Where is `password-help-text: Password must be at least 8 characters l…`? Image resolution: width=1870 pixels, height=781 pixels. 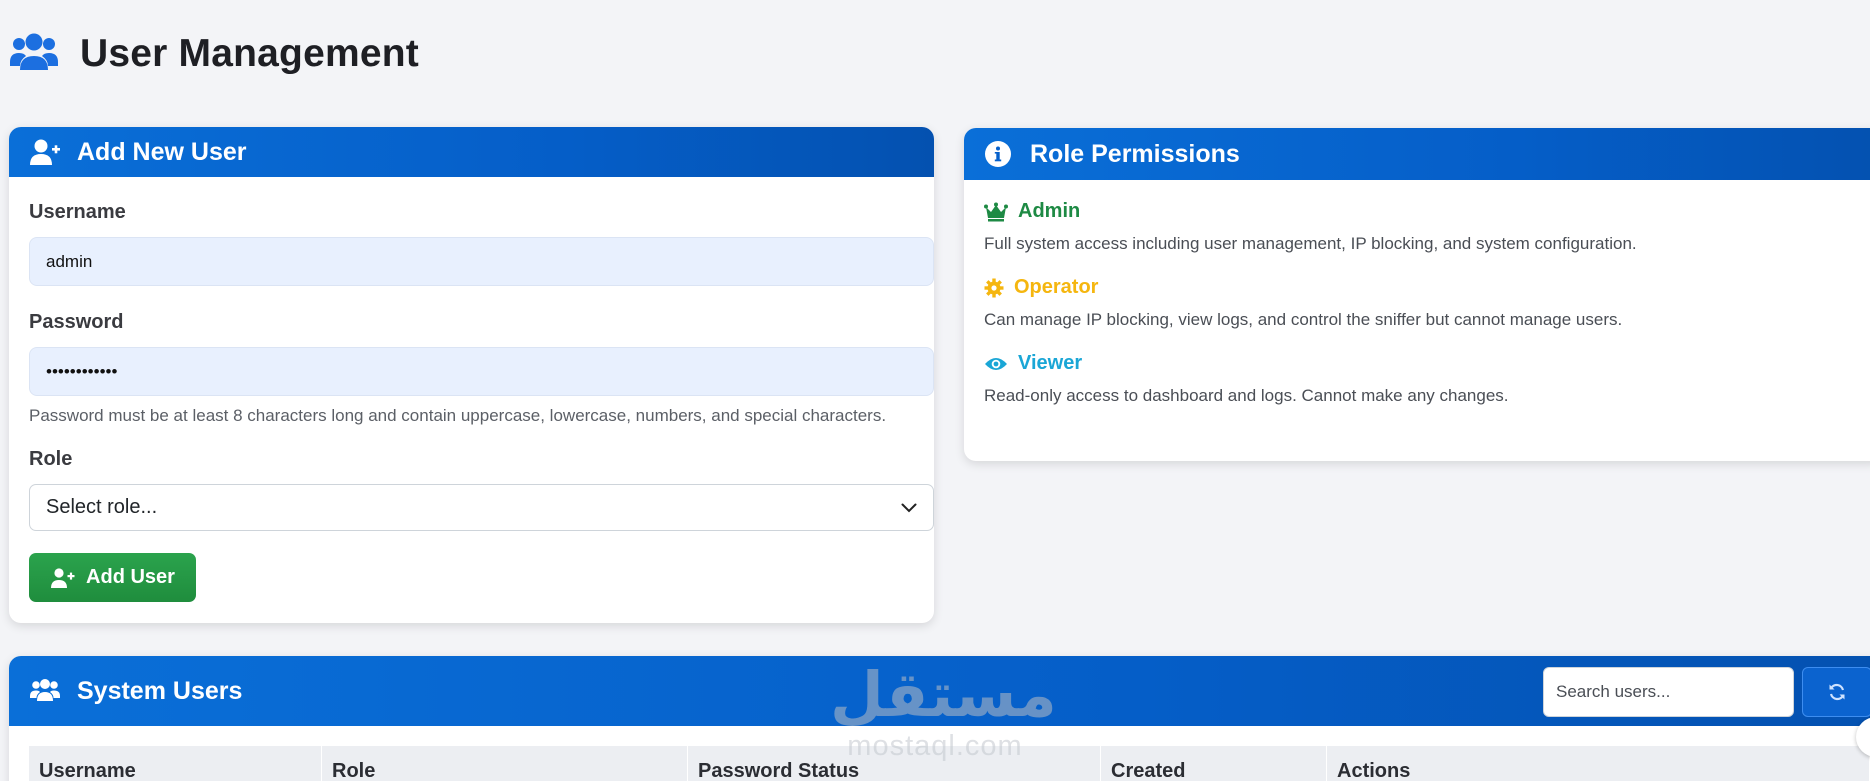
password-help-text: Password must be at least 8 characters l… is located at coordinates (458, 415).